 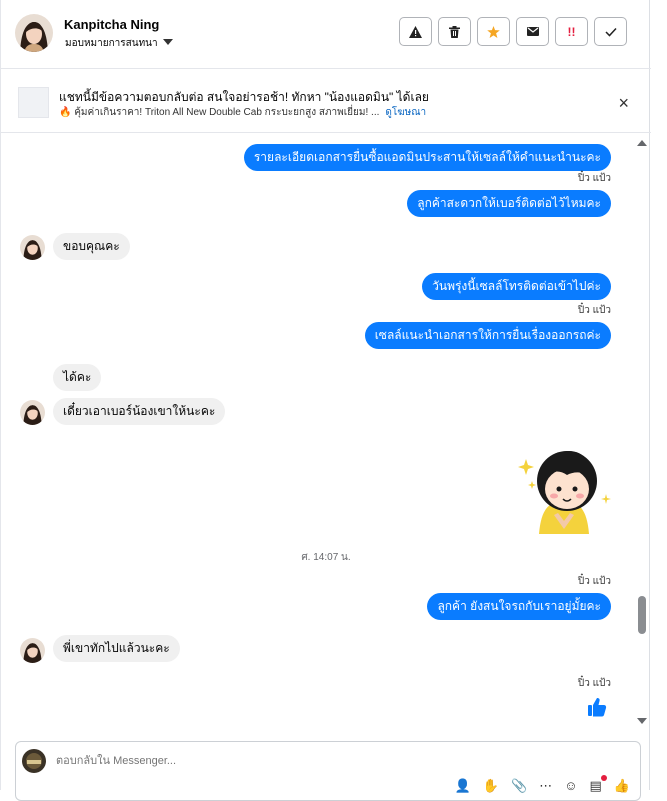 I want to click on notes-icon: ▤, so click(x=598, y=784).